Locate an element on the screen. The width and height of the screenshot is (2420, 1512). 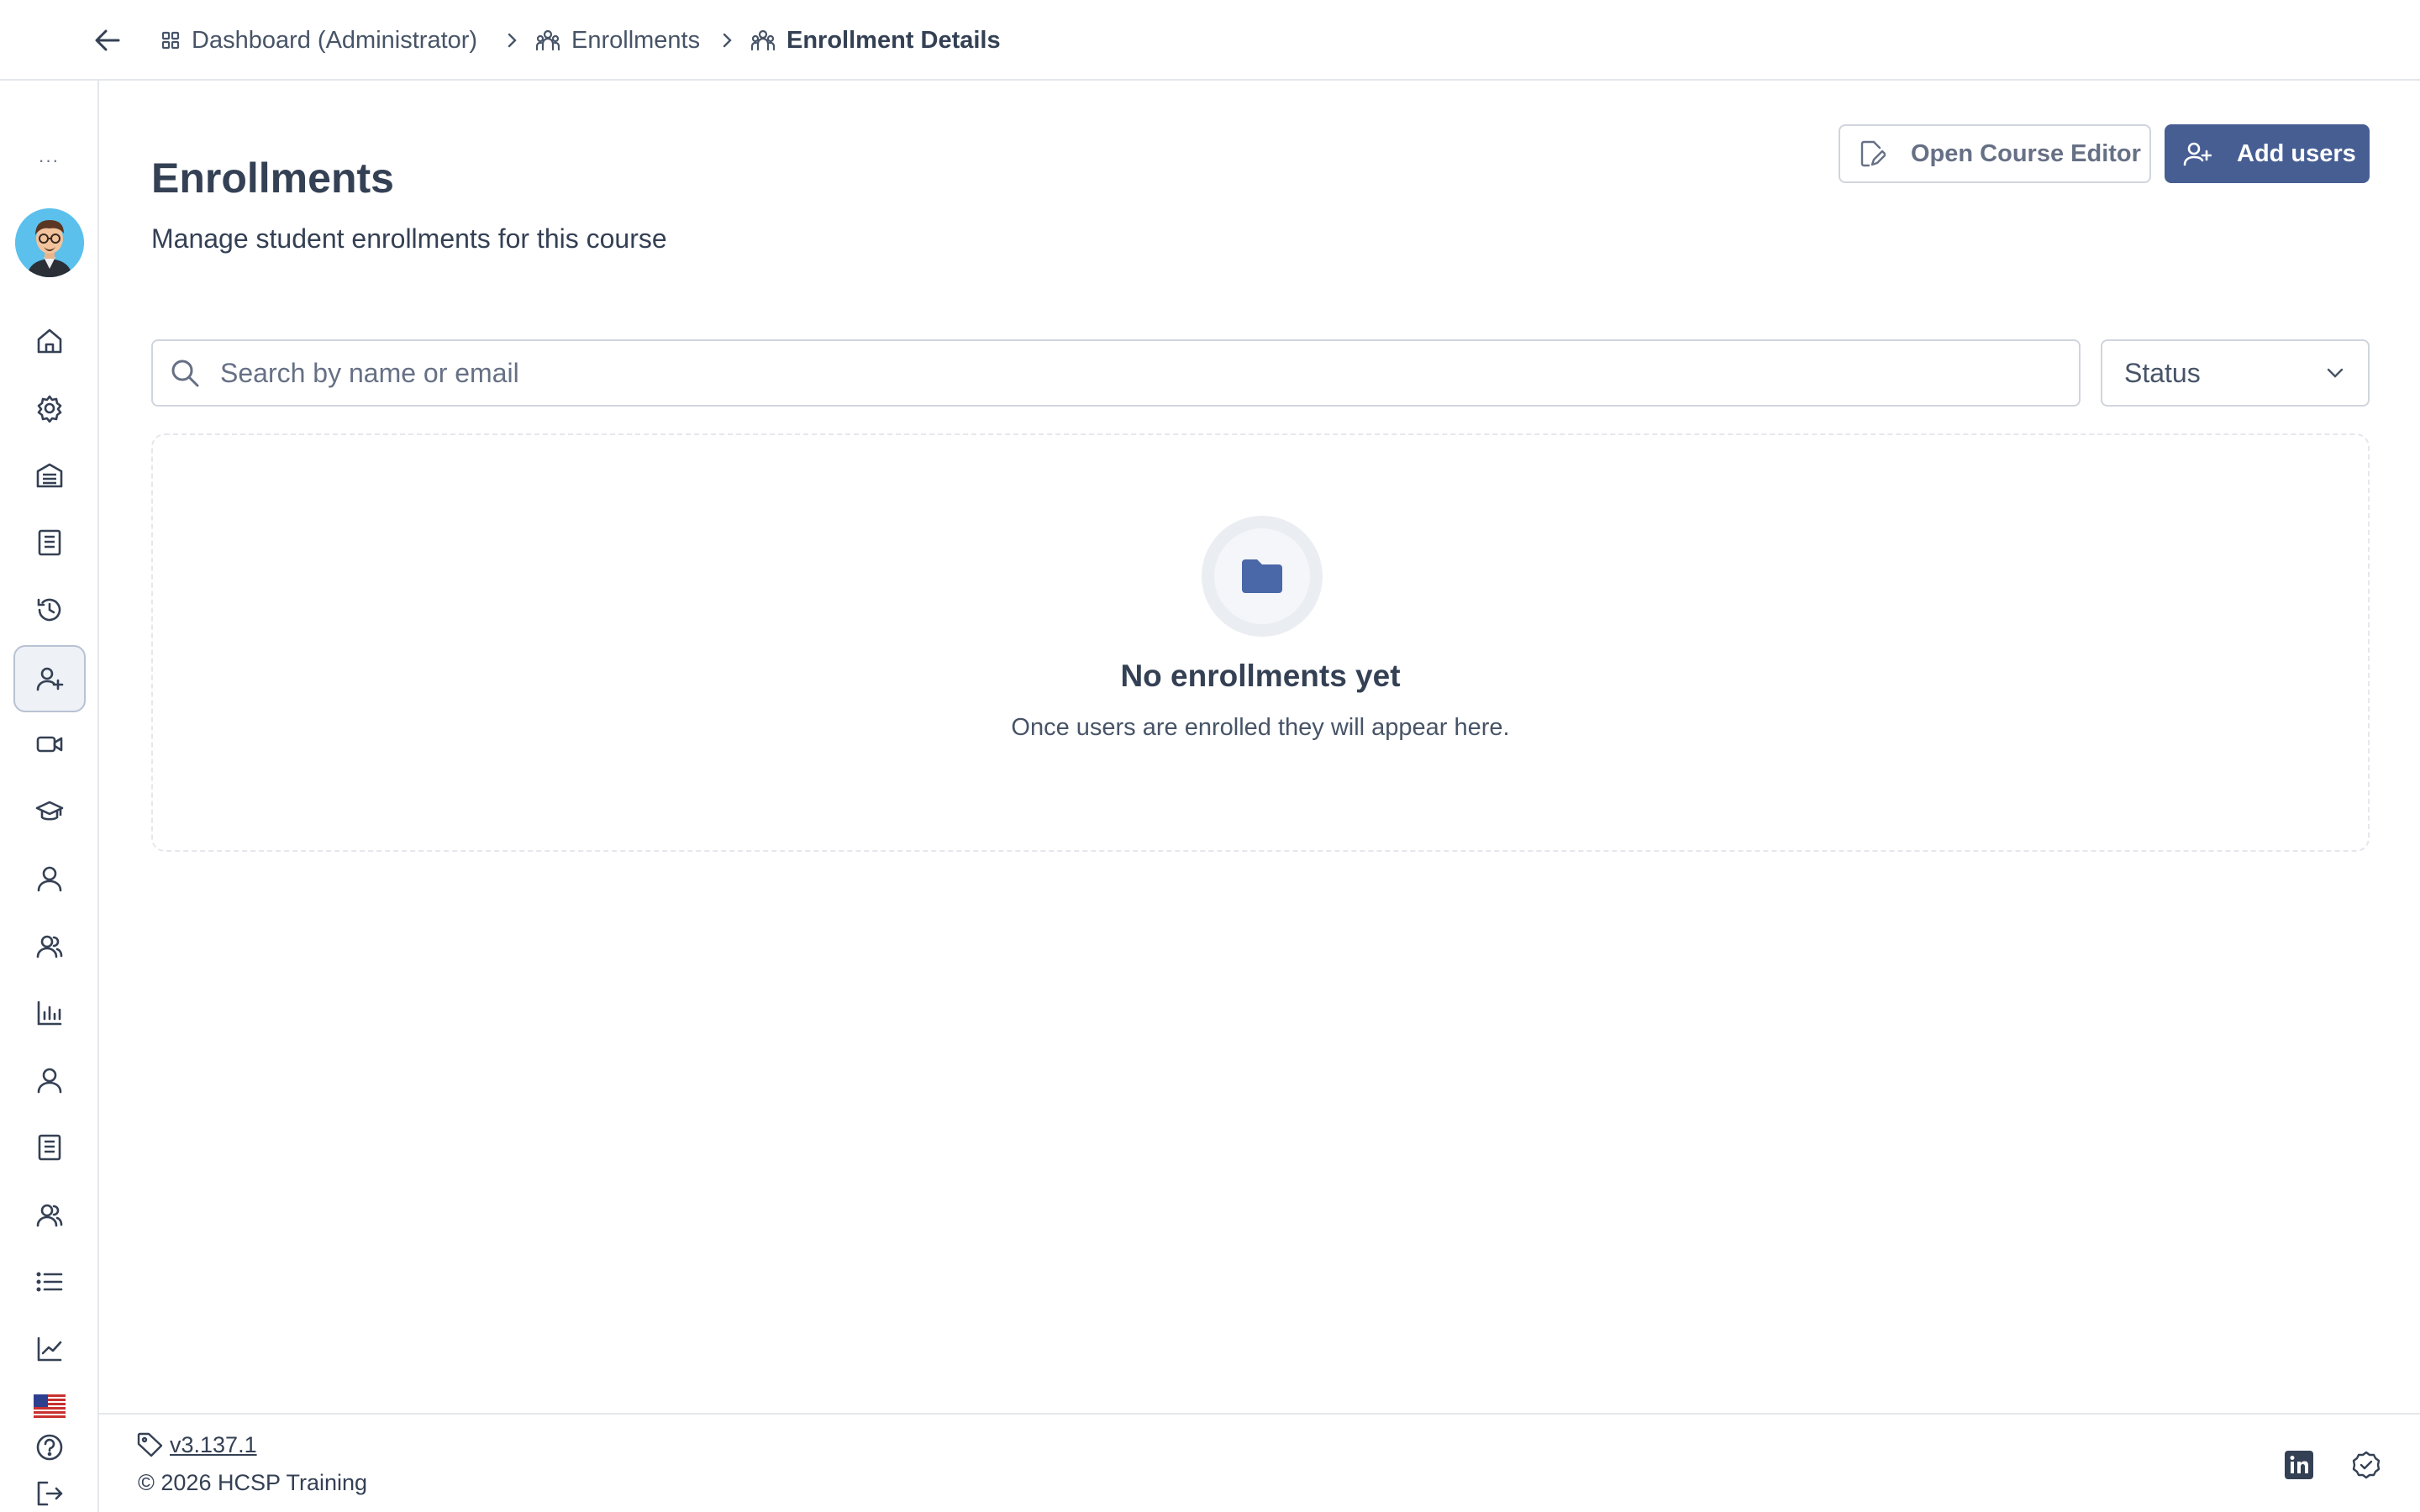
sidebar-item-teams is located at coordinates (50, 1214).